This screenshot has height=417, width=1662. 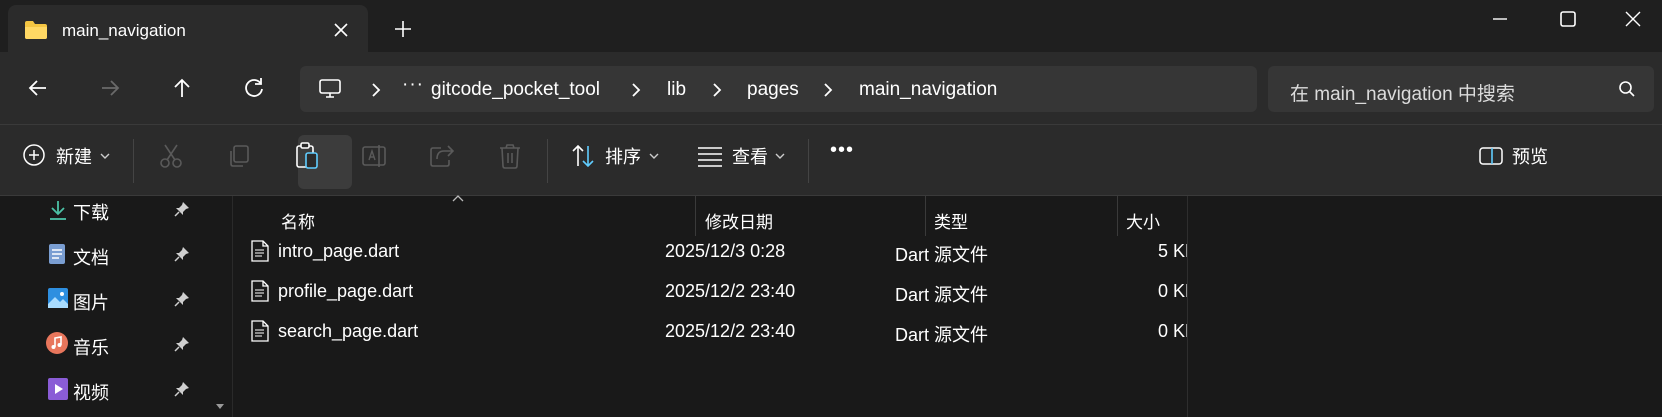 What do you see at coordinates (928, 90) in the screenshot?
I see `breadcrumb-main-navigation: main_navigation` at bounding box center [928, 90].